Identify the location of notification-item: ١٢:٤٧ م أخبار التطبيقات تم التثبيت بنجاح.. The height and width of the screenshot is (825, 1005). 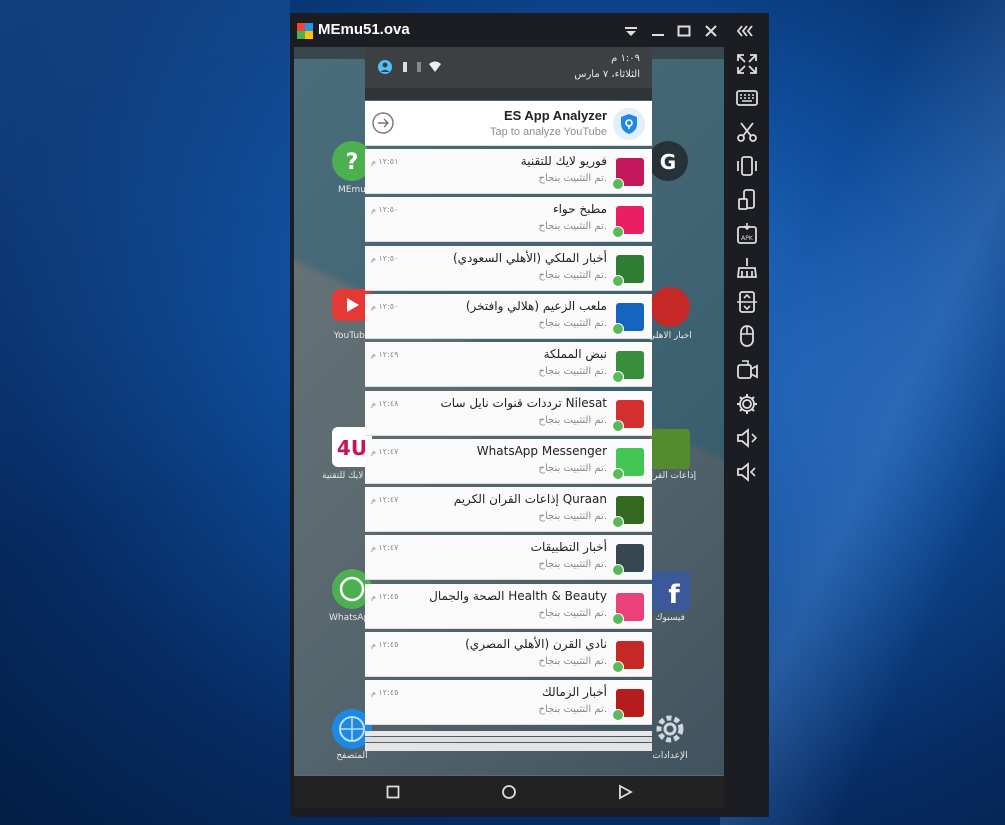
(508, 557).